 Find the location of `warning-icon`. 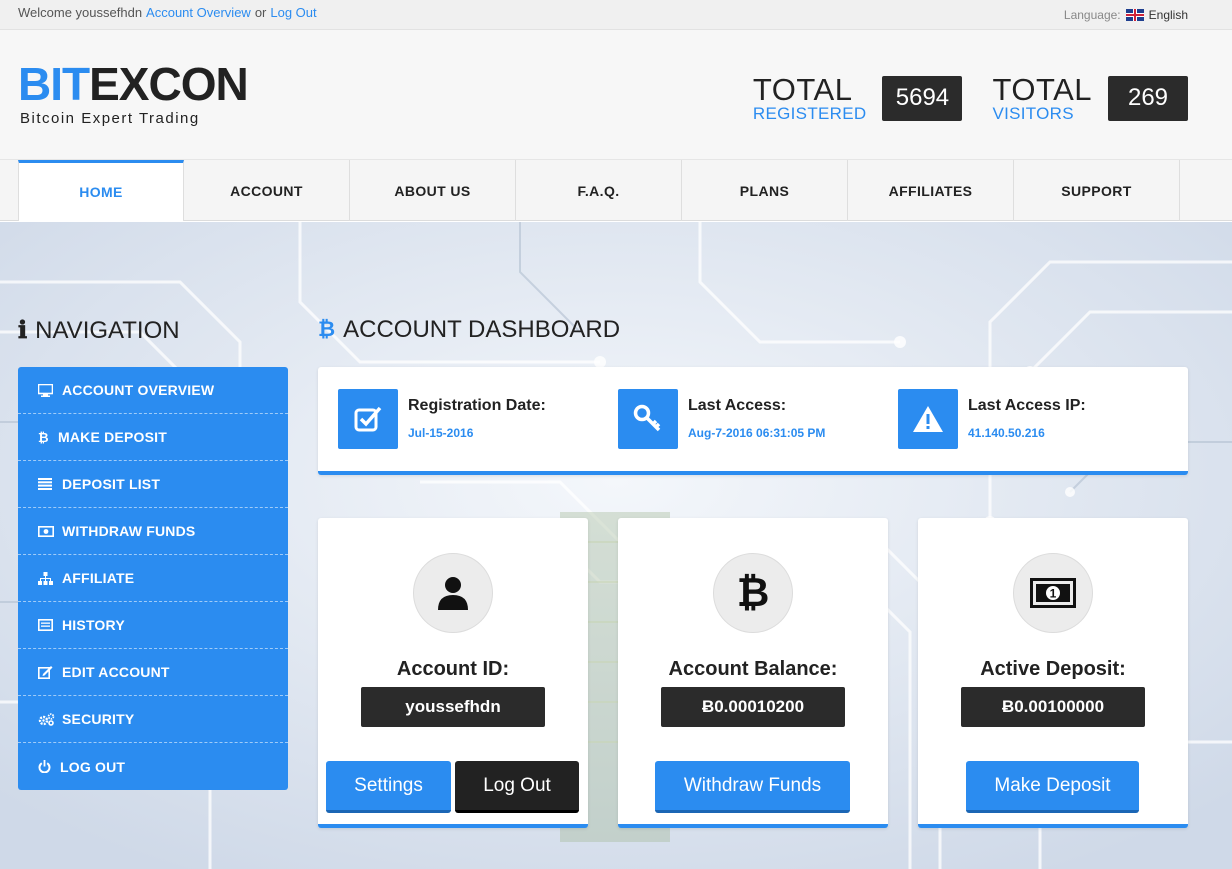

warning-icon is located at coordinates (928, 419).